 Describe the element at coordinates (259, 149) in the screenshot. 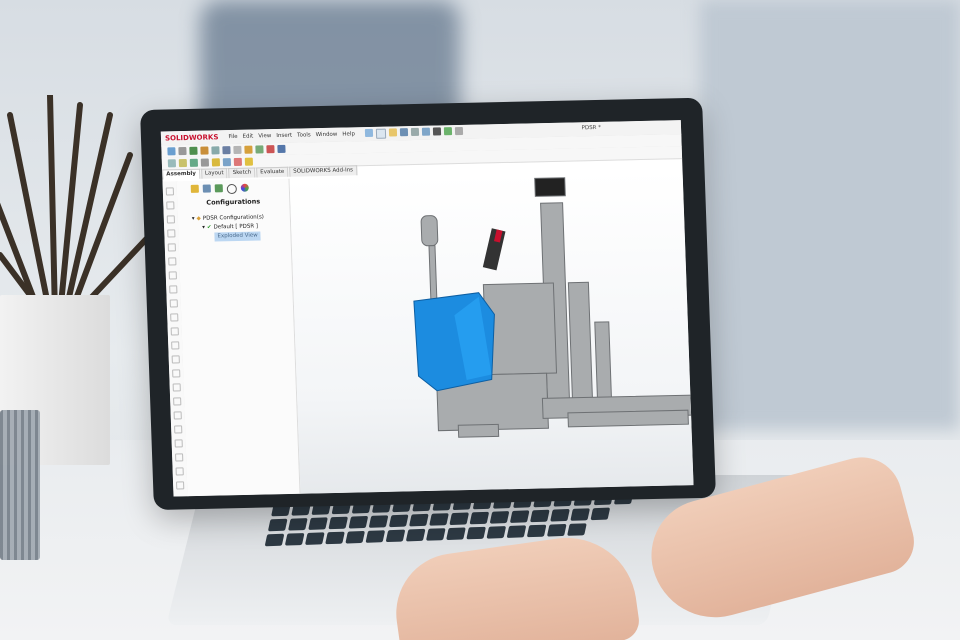

I see `reference-geometry-icon` at that location.